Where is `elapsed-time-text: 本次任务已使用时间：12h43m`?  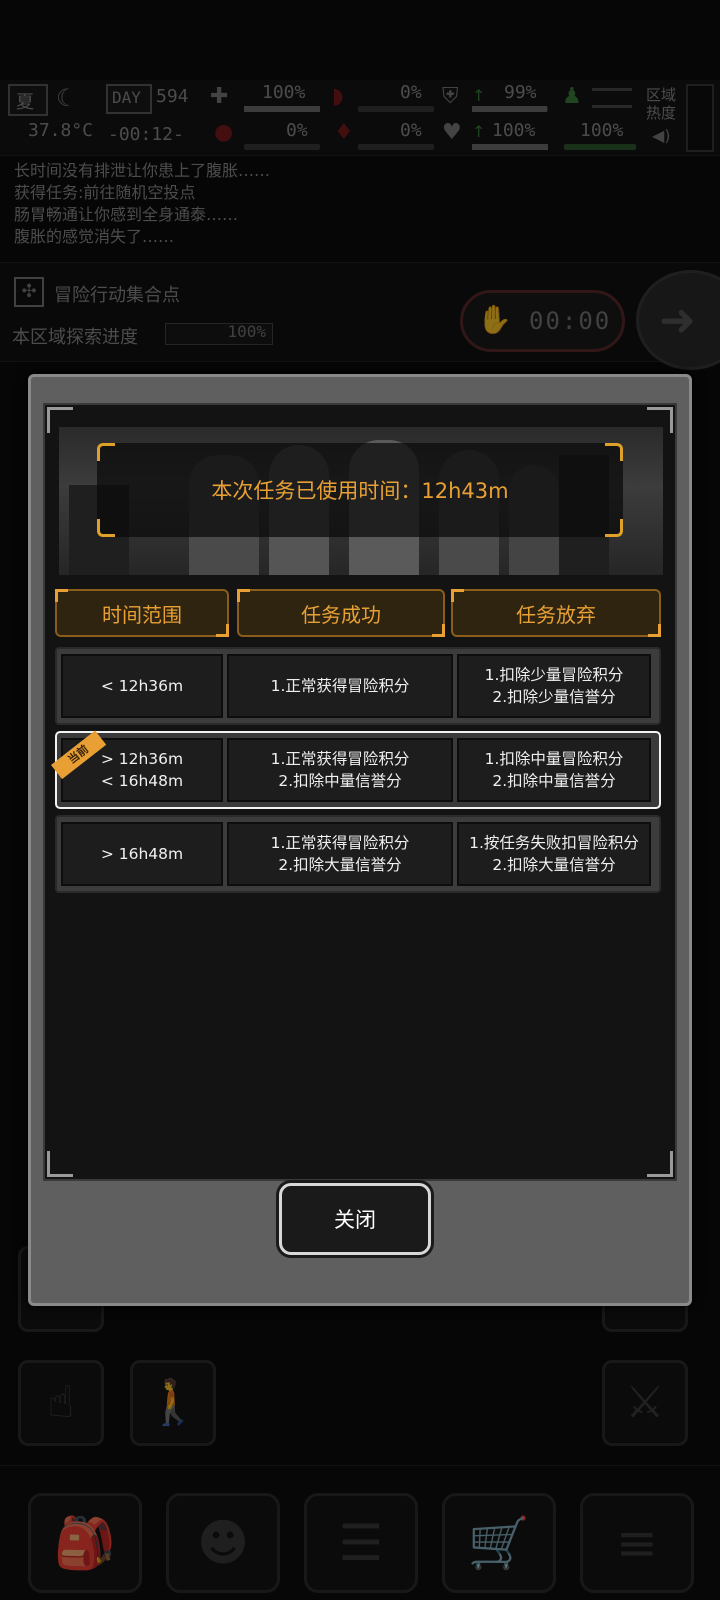
elapsed-time-text: 本次任务已使用时间：12h43m is located at coordinates (360, 491).